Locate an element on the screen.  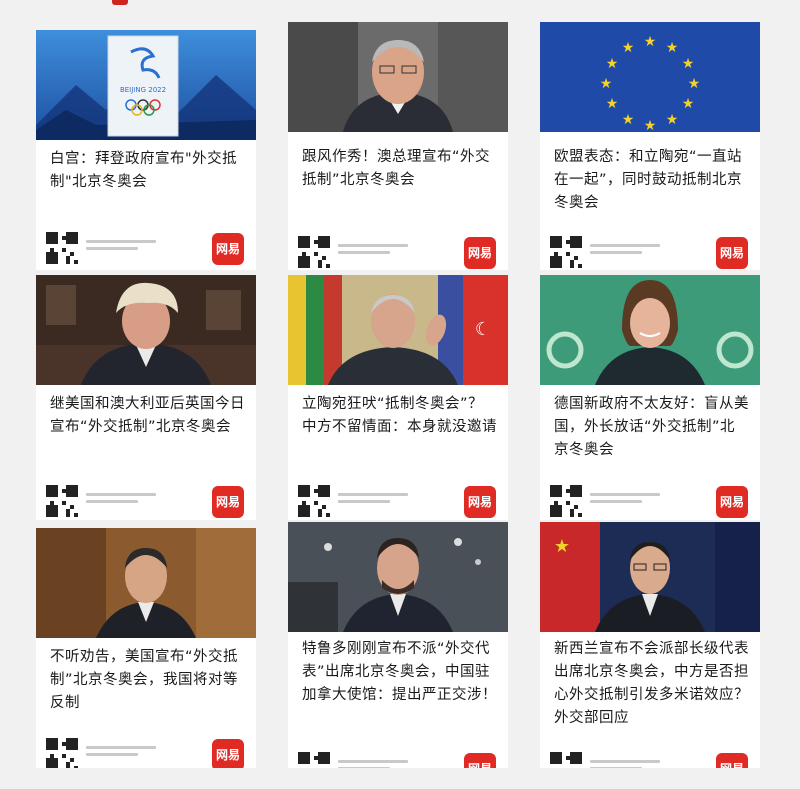
lithuanian-president-photo: ☾ is located at coordinates (398, 330).